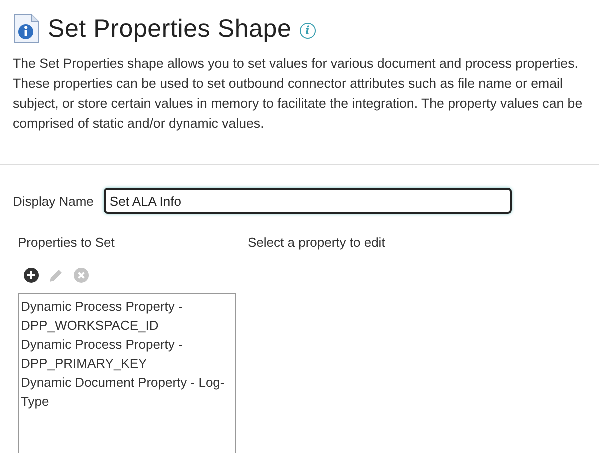 The height and width of the screenshot is (453, 599). I want to click on field-label: Display Name, so click(53, 201).